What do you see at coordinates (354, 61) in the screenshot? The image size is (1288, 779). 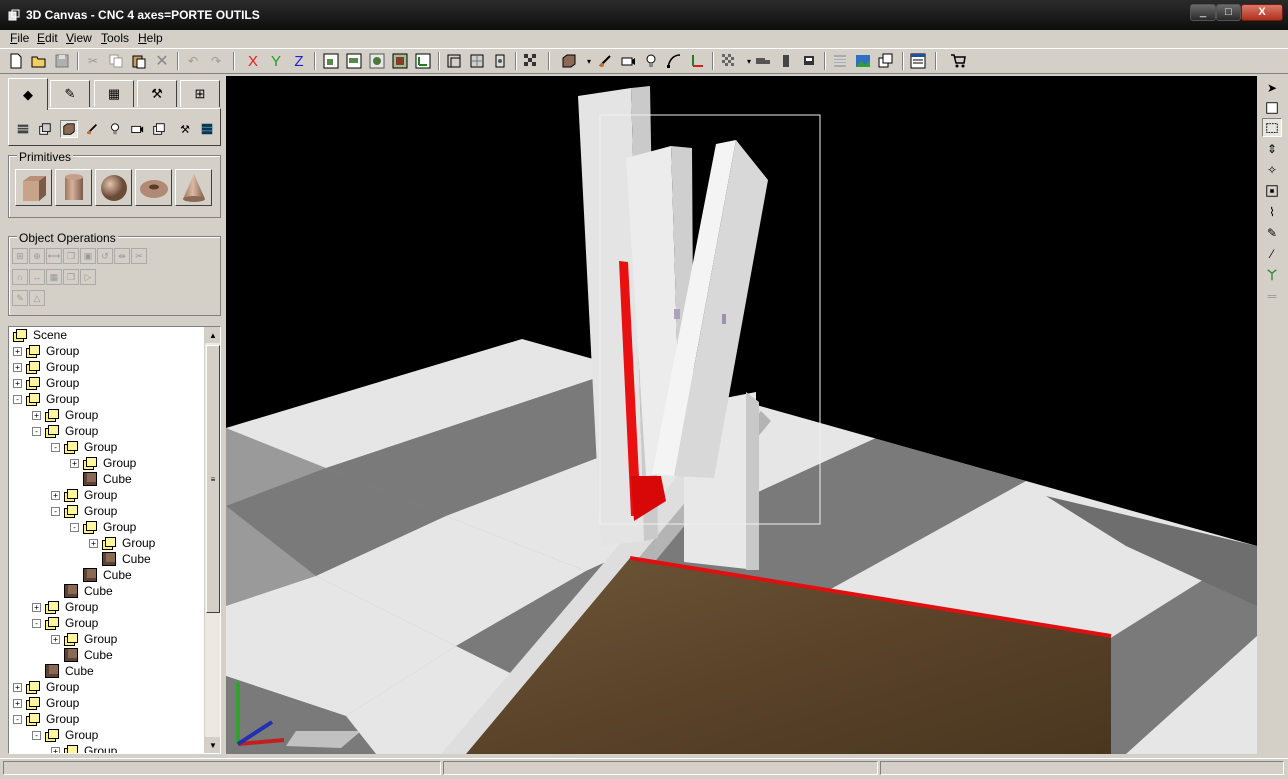 I see `view-top-icon` at bounding box center [354, 61].